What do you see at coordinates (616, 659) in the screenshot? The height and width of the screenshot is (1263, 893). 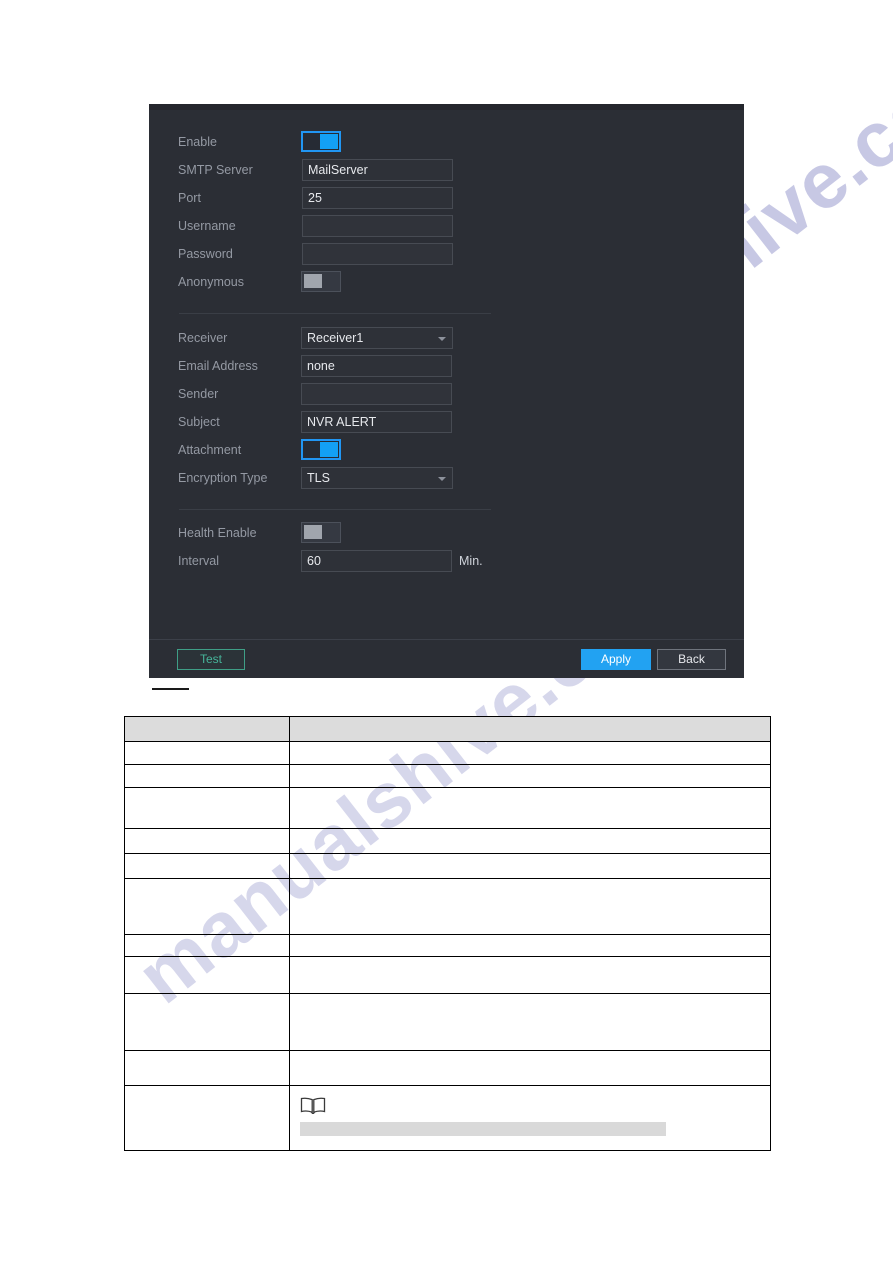 I see `apply-button: Apply` at bounding box center [616, 659].